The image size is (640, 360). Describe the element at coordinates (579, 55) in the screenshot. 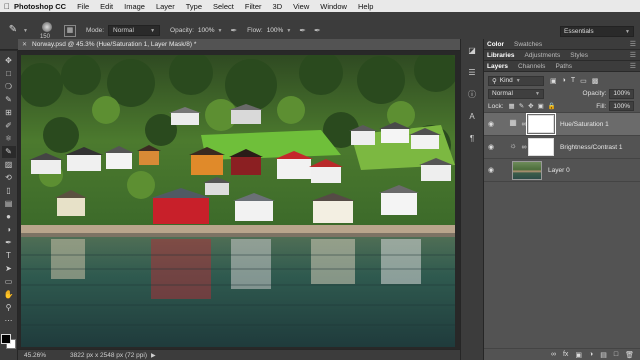

I see `tab-styles: Styles` at that location.